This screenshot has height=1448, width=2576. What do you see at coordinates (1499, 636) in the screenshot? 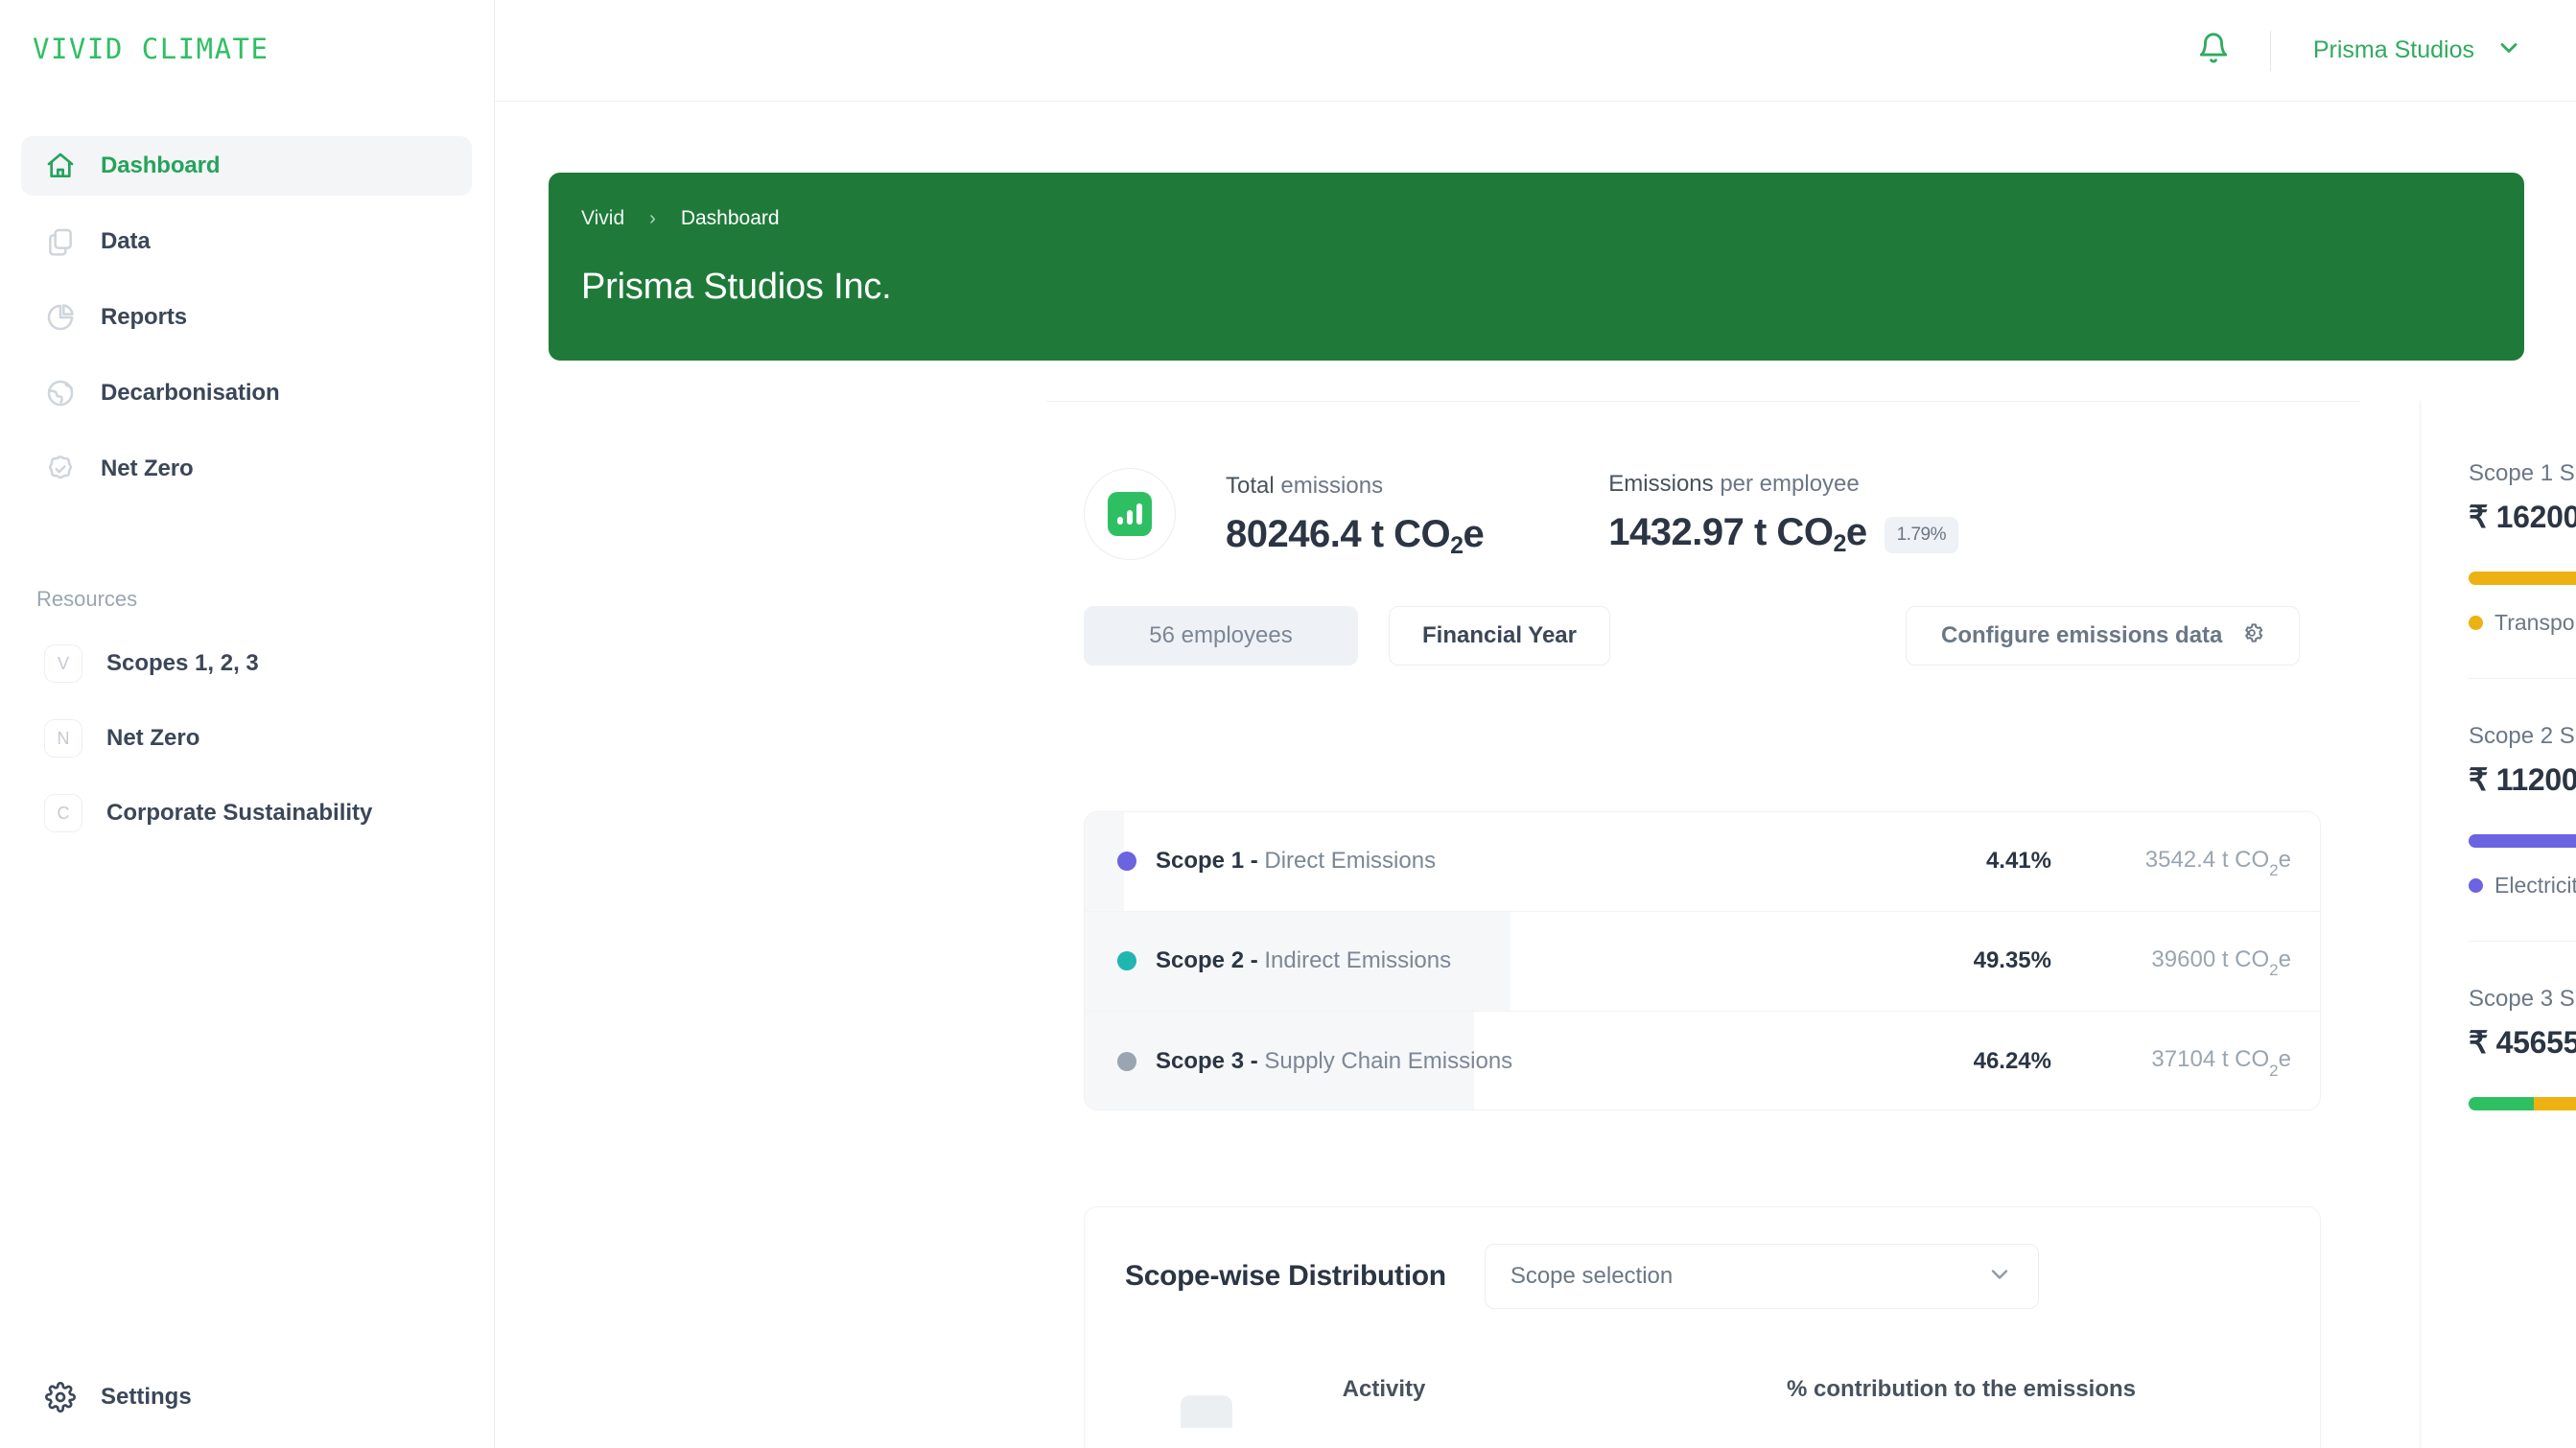
I see `financial-year-button: Financial Year` at bounding box center [1499, 636].